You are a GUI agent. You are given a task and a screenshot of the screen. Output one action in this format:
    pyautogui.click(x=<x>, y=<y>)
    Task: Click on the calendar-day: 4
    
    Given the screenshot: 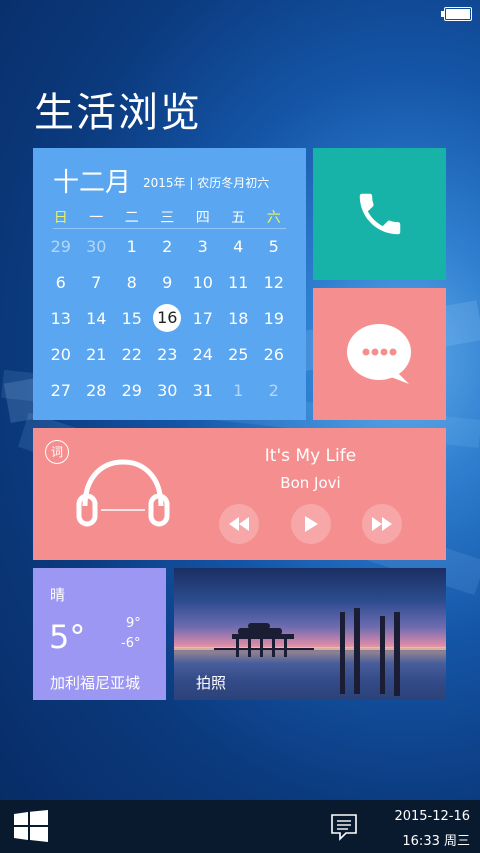 What is the action you would take?
    pyautogui.click(x=239, y=246)
    